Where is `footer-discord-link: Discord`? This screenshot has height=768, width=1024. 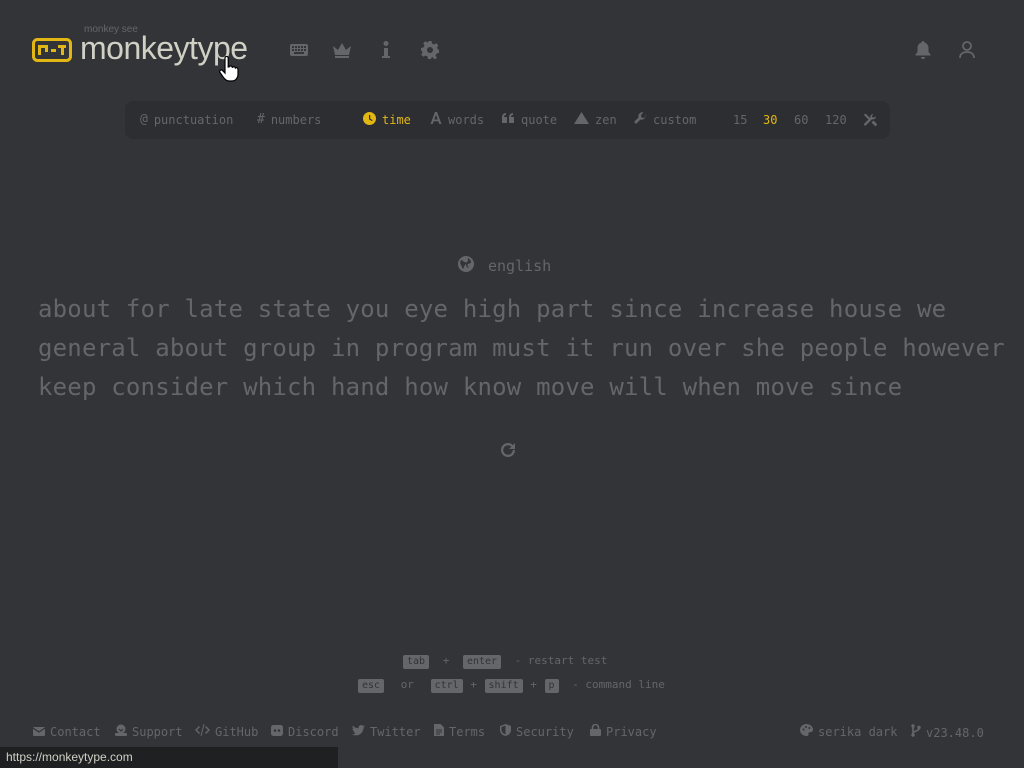 footer-discord-link: Discord is located at coordinates (305, 732).